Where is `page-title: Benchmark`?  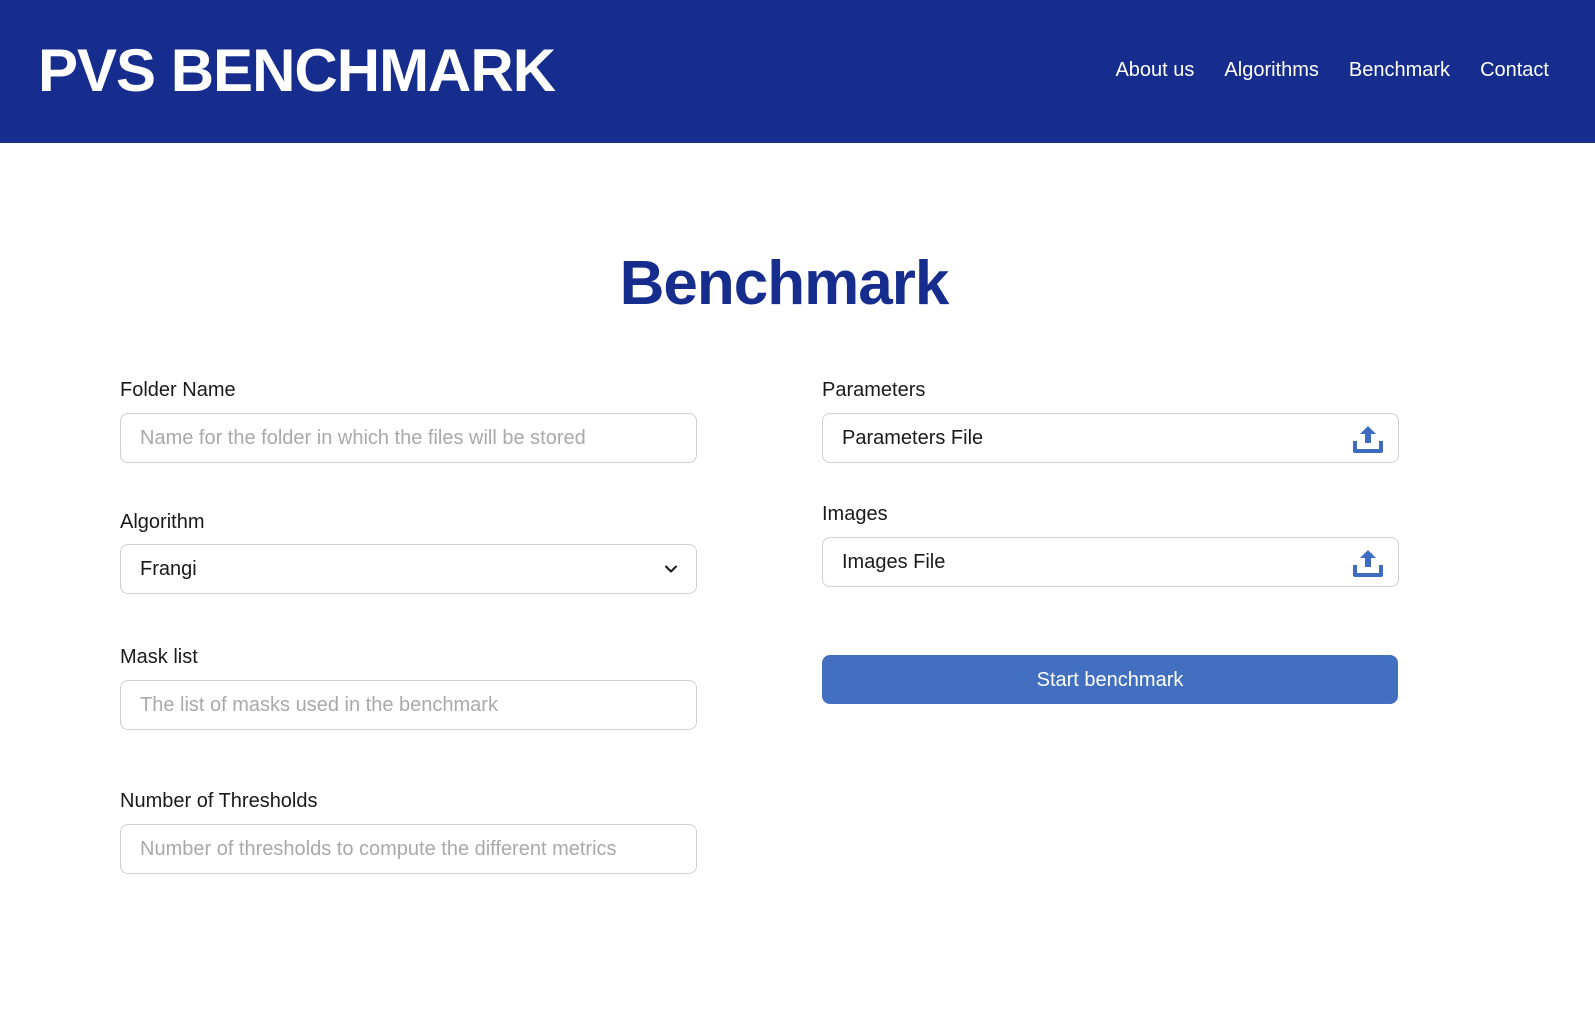 page-title: Benchmark is located at coordinates (784, 283).